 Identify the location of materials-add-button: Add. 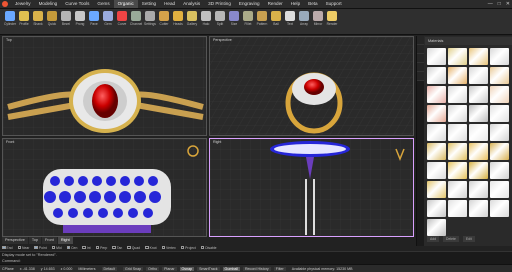
(433, 239).